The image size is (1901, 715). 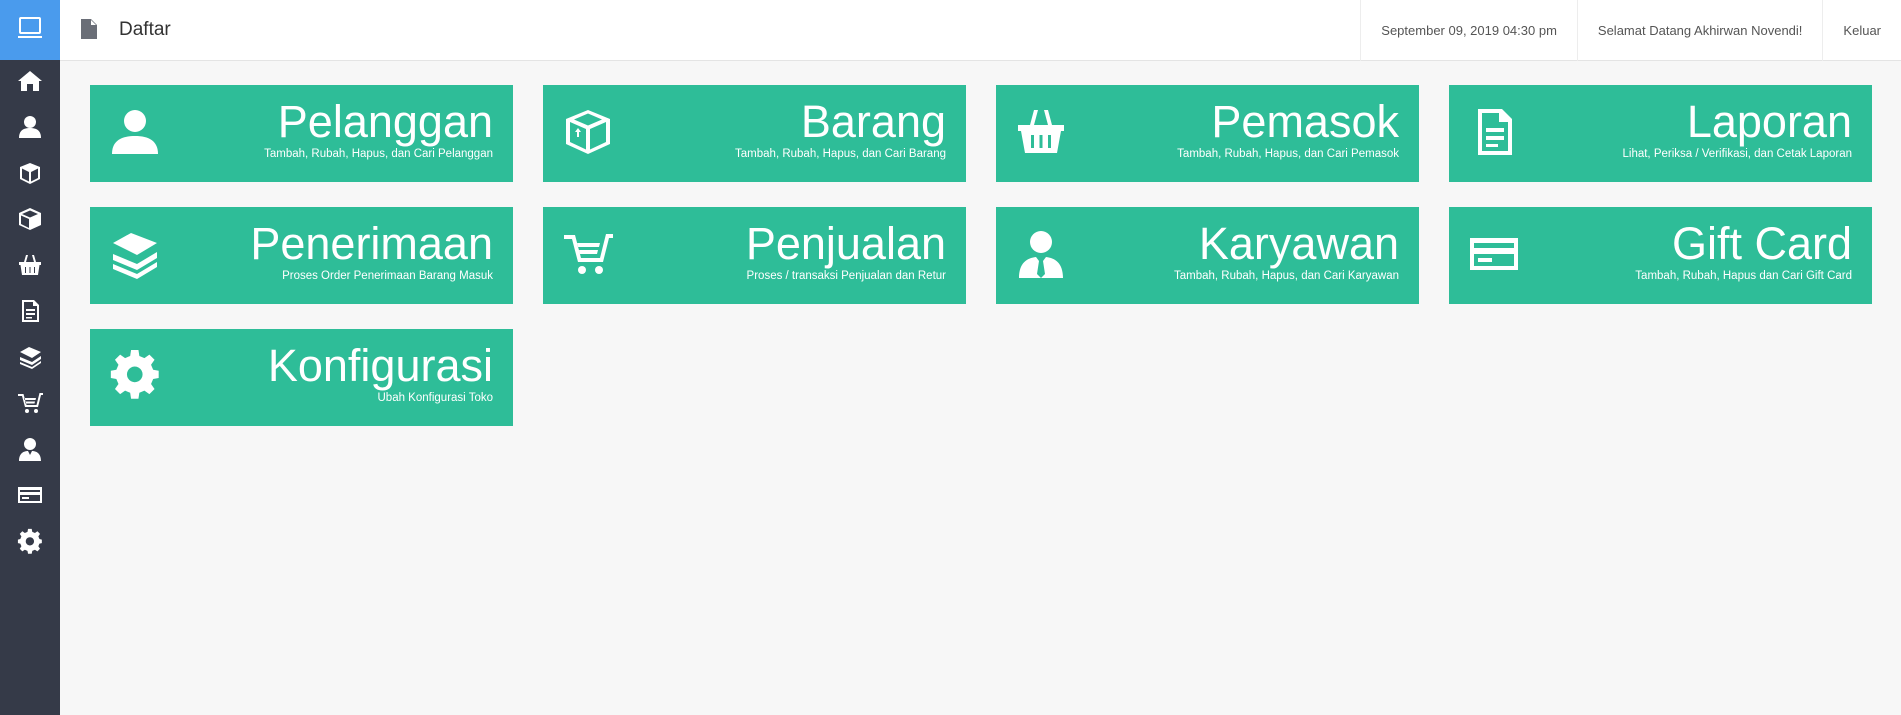 What do you see at coordinates (1298, 243) in the screenshot?
I see `tile-title: Karyawan` at bounding box center [1298, 243].